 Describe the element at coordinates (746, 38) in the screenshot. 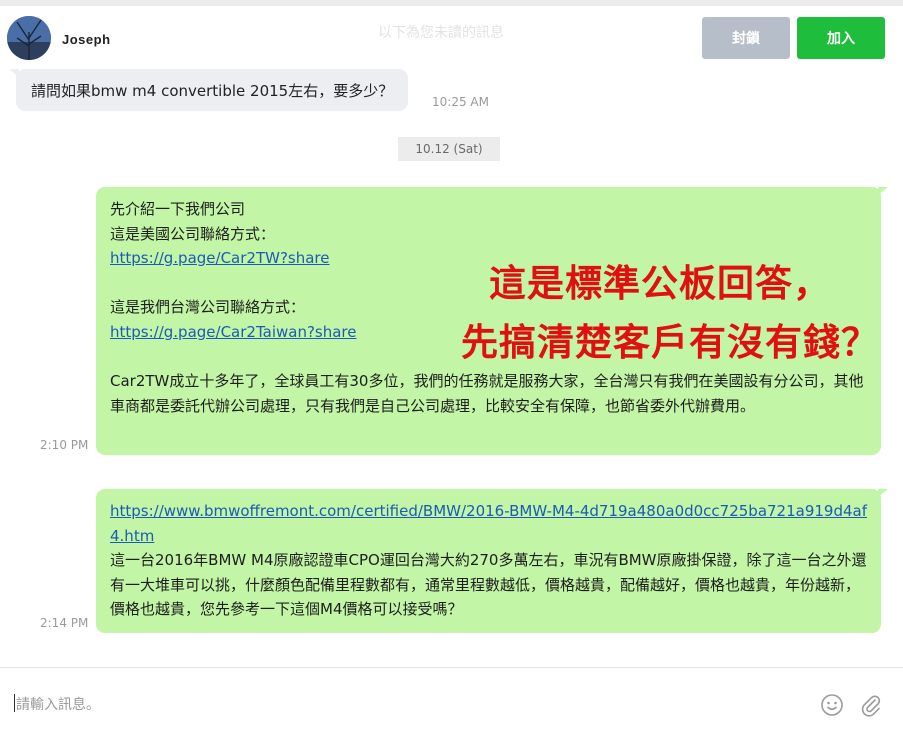

I see `block-button: 封鎖` at that location.